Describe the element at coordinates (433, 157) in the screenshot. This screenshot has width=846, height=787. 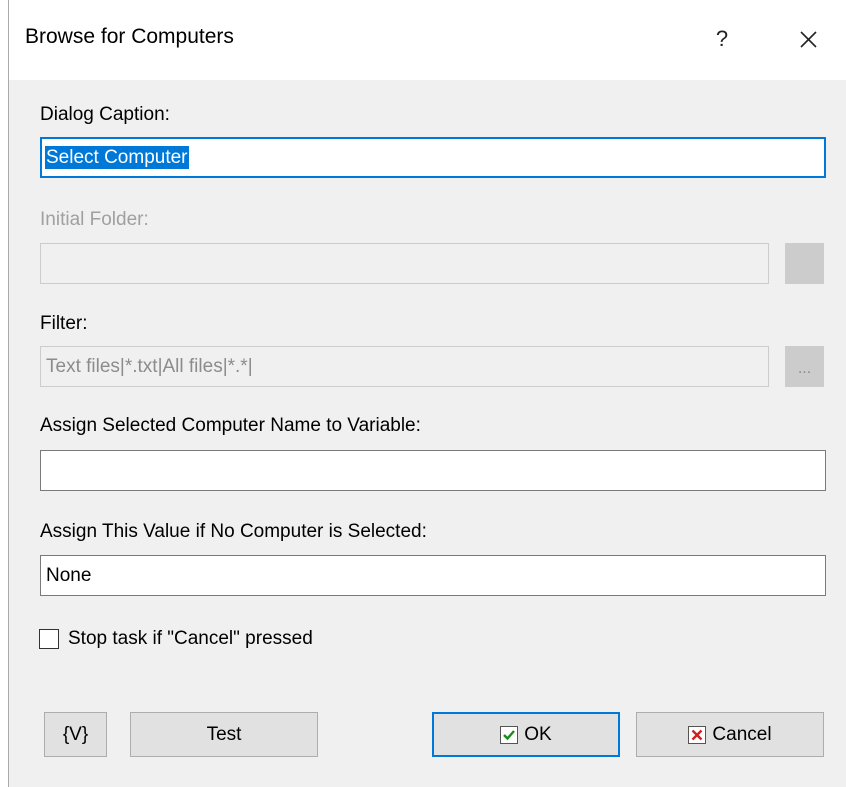
I see `dialog-caption-input: Select Computer` at that location.